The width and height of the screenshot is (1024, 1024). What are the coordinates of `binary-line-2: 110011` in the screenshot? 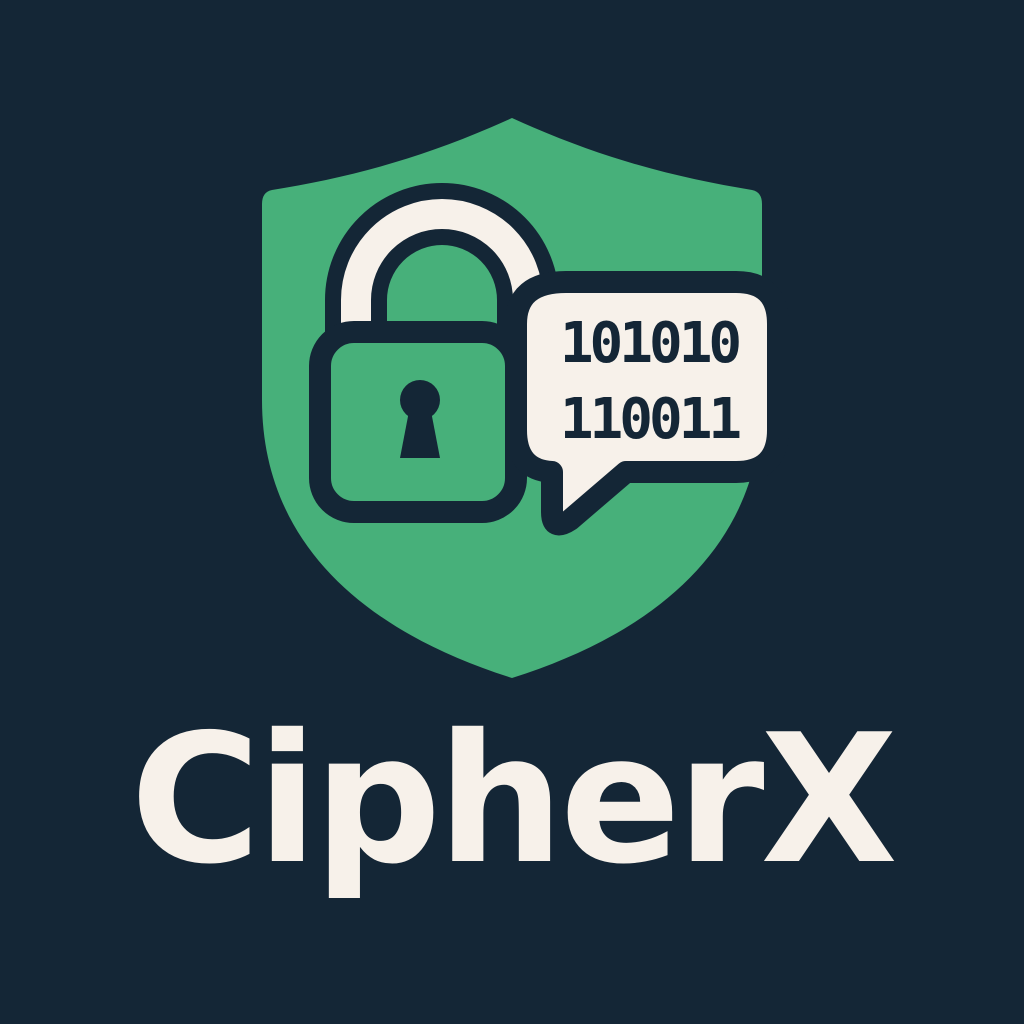 It's located at (650, 419).